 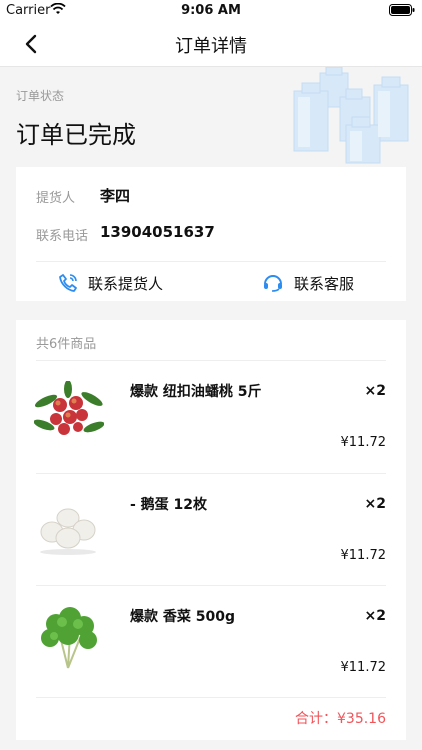 What do you see at coordinates (340, 719) in the screenshot?
I see `order-total: 合计：¥35.16` at bounding box center [340, 719].